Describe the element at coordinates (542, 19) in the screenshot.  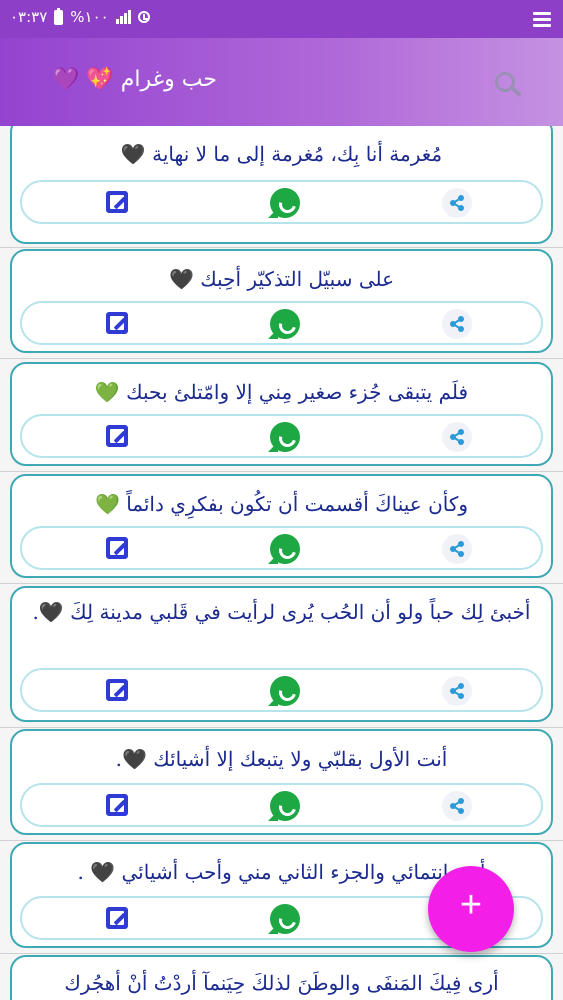
I see `menu-icon` at that location.